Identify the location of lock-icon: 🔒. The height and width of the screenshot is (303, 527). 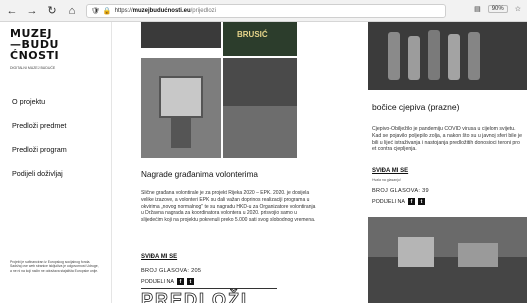
(107, 11).